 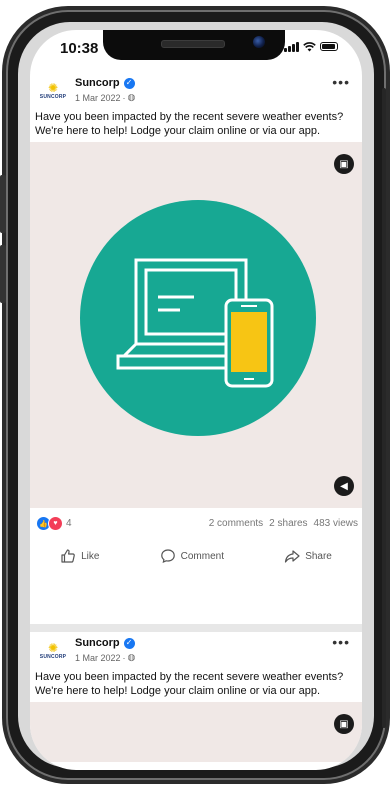 I want to click on love-reaction-icon: ♥, so click(x=55, y=523).